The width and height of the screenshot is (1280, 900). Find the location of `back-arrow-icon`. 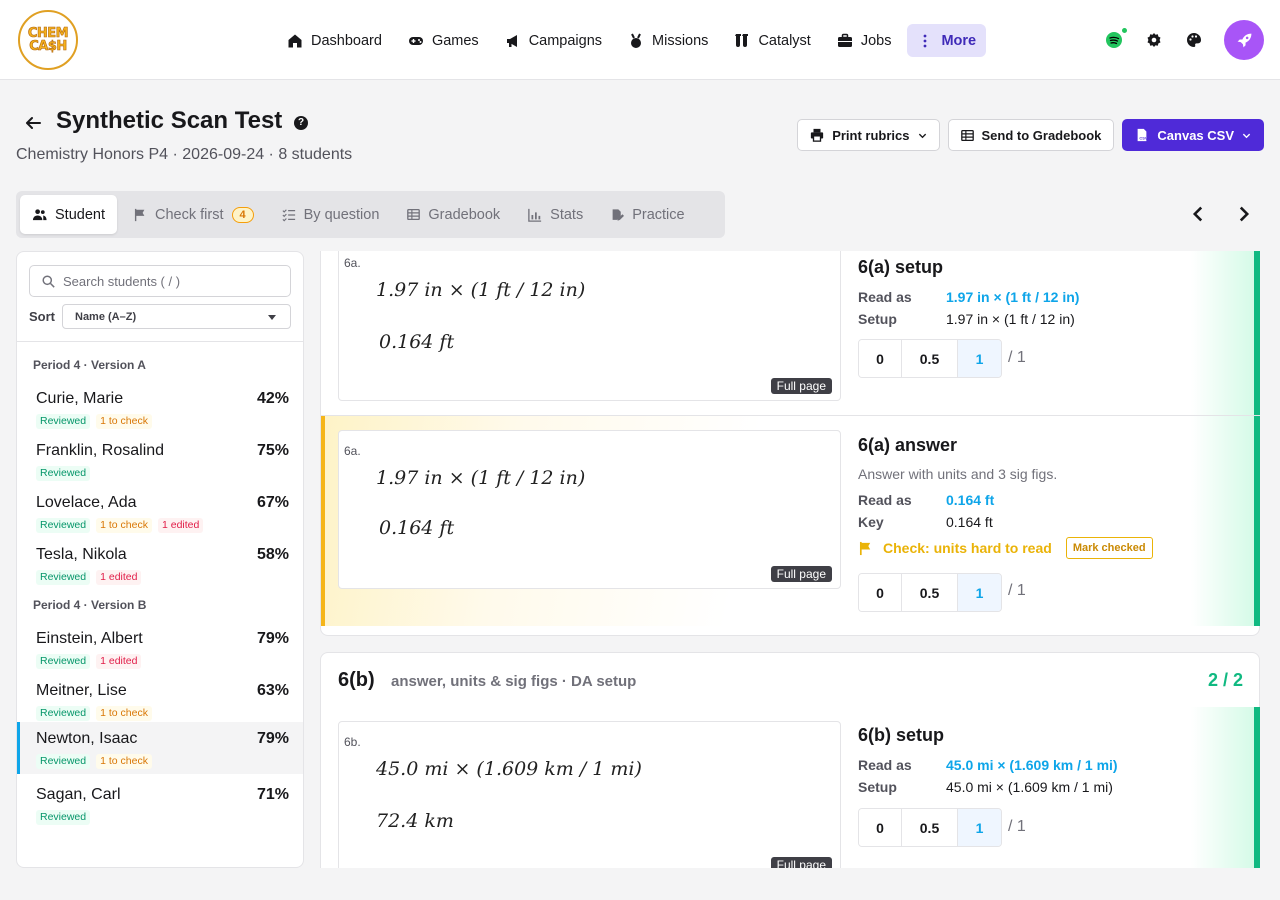

back-arrow-icon is located at coordinates (33, 123).